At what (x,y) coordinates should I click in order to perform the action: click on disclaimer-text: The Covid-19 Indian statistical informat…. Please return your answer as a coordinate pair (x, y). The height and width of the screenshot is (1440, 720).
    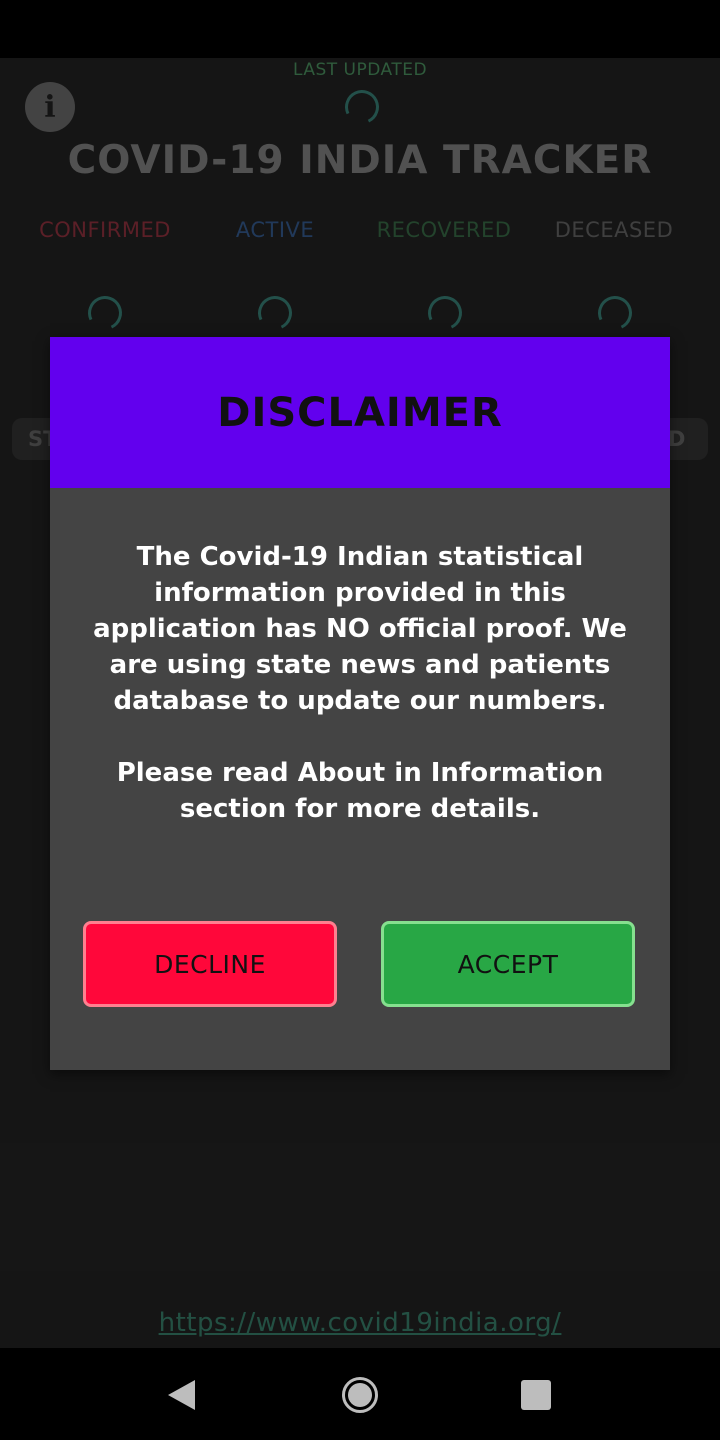
    Looking at the image, I should click on (360, 629).